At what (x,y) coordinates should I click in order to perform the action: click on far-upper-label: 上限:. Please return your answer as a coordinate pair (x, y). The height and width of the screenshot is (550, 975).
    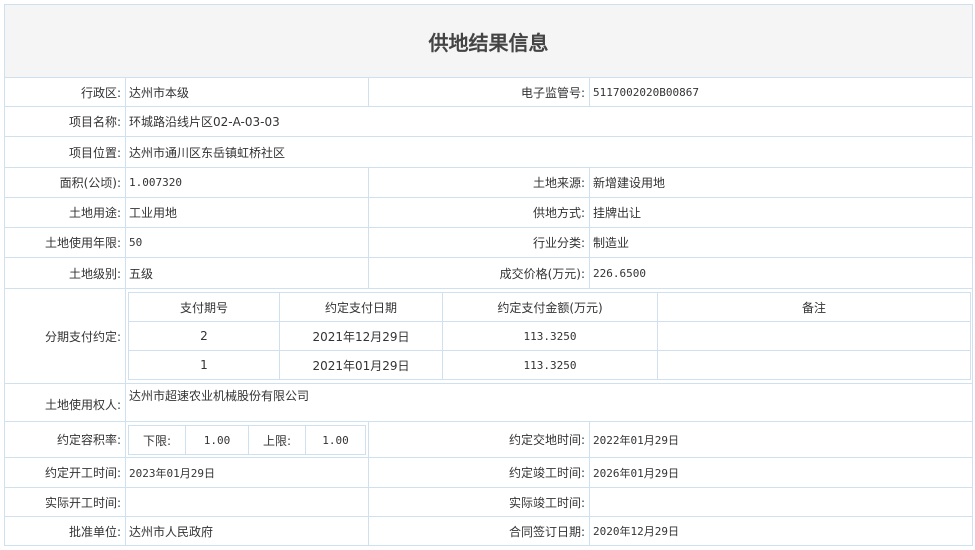
    Looking at the image, I should click on (277, 440).